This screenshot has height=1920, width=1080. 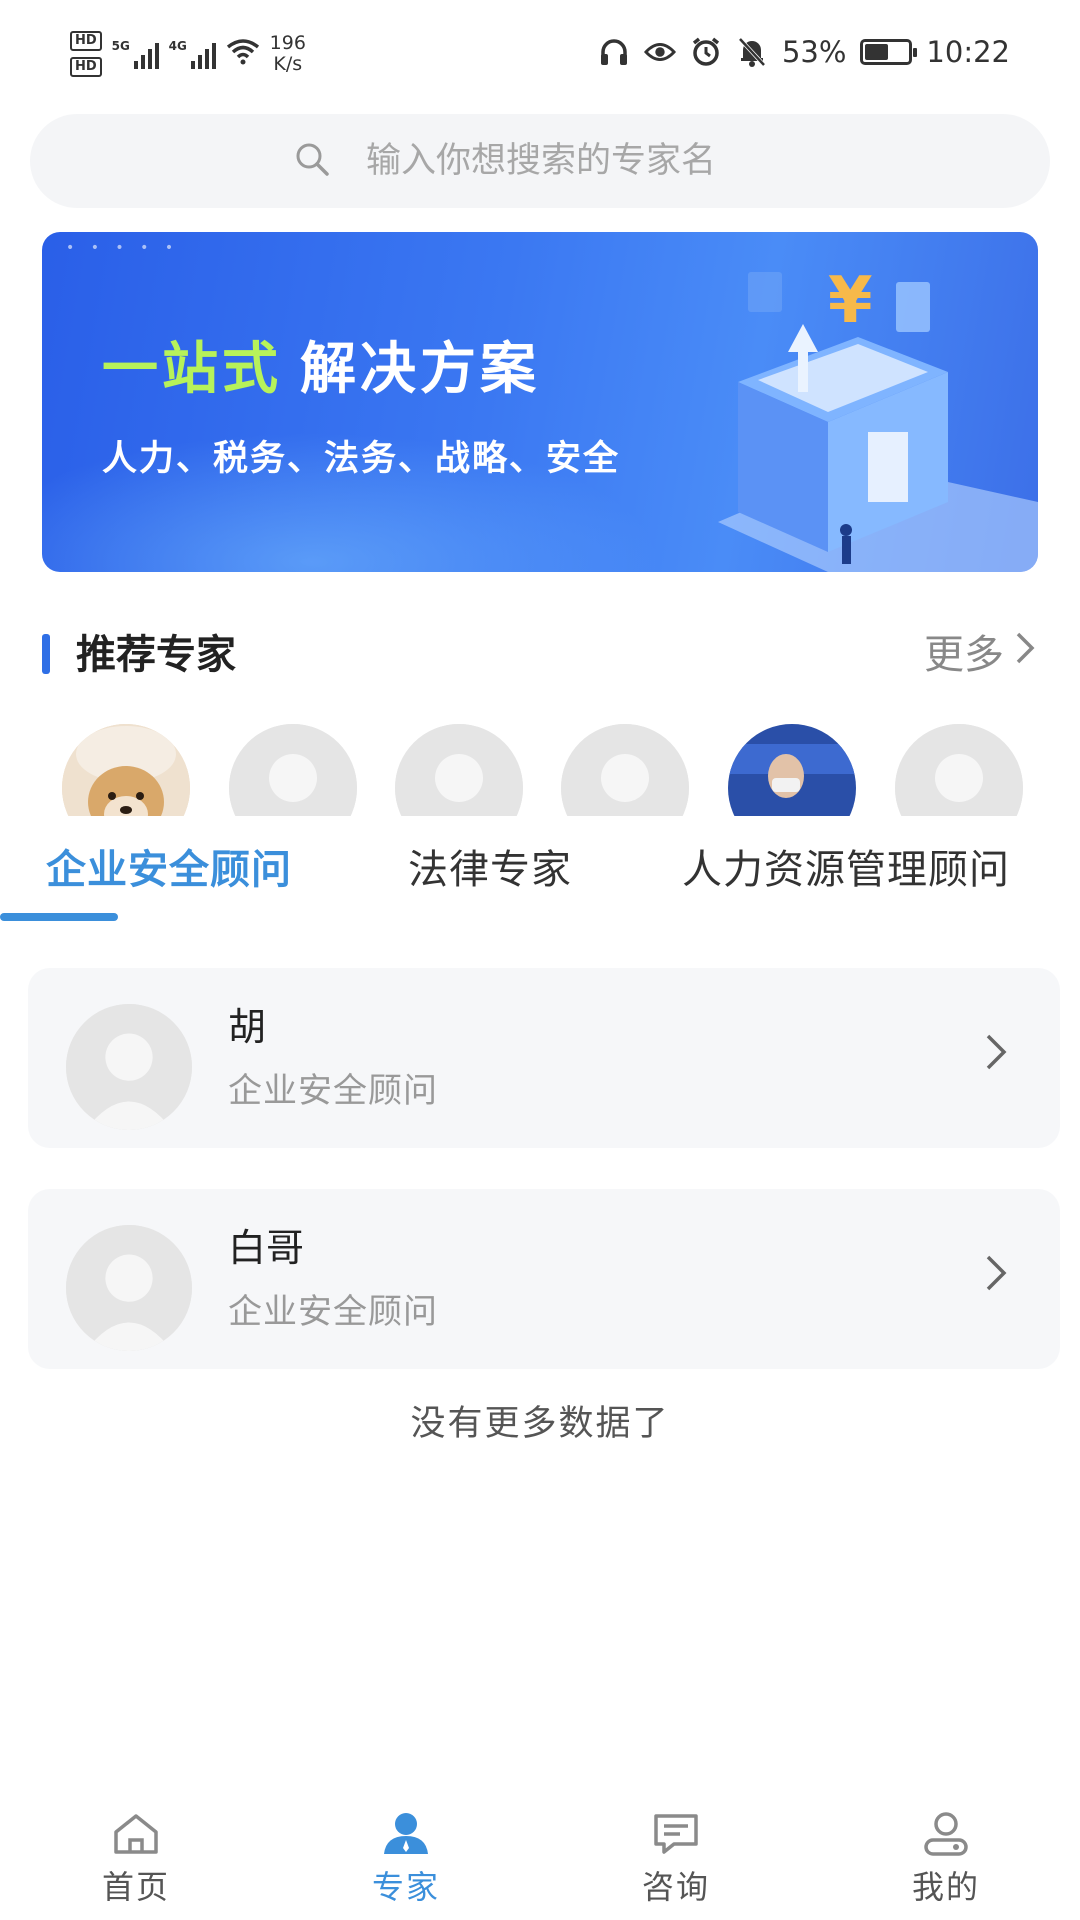 What do you see at coordinates (676, 1834) in the screenshot?
I see `chat-icon` at bounding box center [676, 1834].